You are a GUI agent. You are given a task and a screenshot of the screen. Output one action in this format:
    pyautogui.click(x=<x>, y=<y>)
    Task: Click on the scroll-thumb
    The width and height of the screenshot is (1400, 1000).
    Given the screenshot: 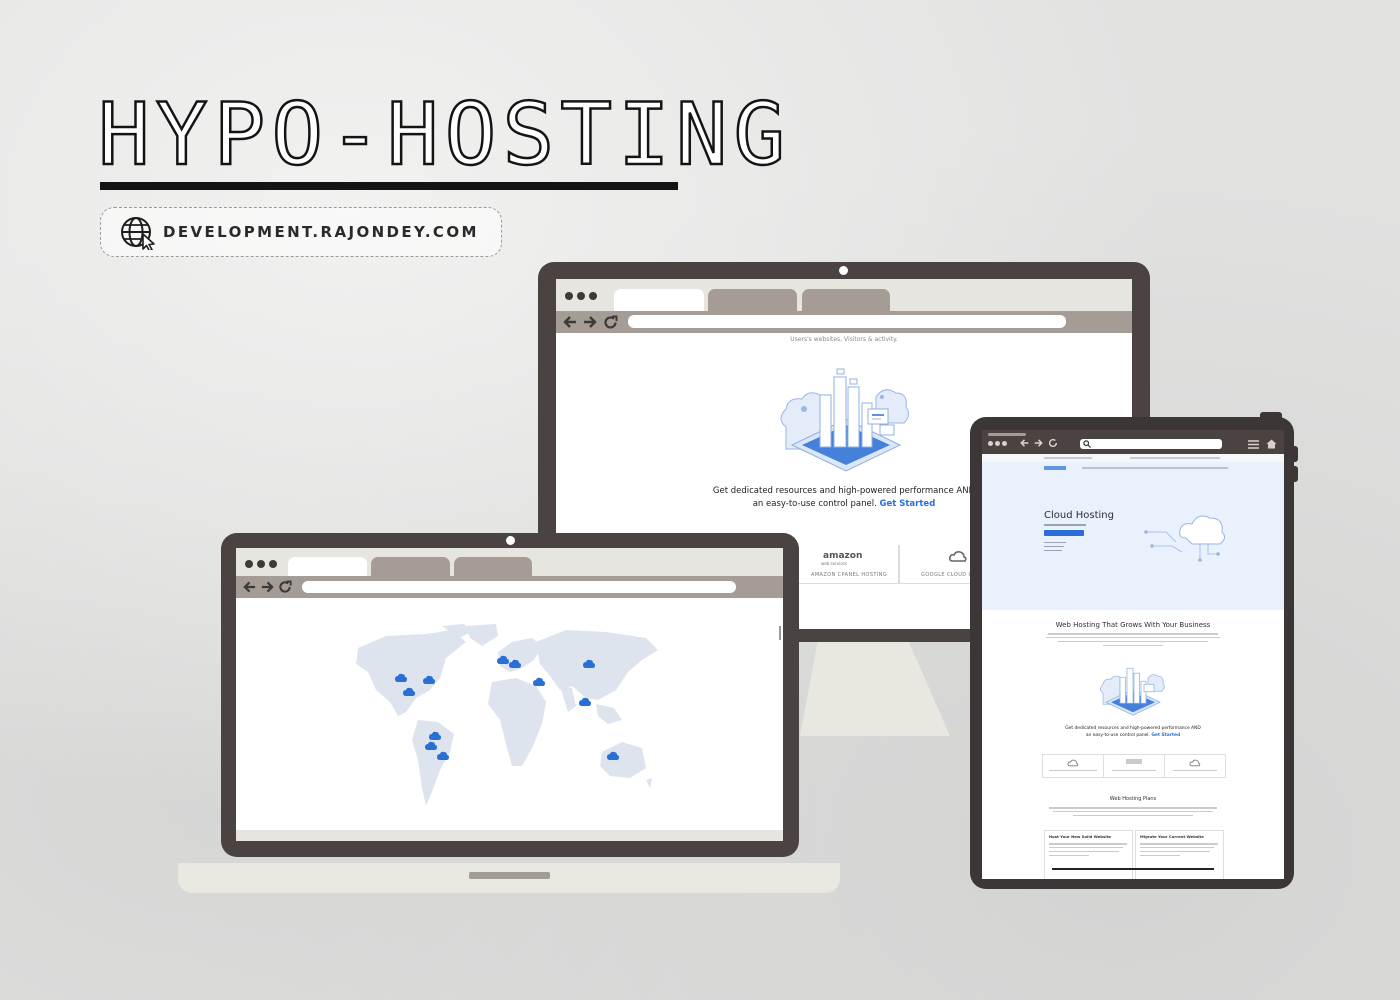 What is the action you would take?
    pyautogui.click(x=780, y=633)
    